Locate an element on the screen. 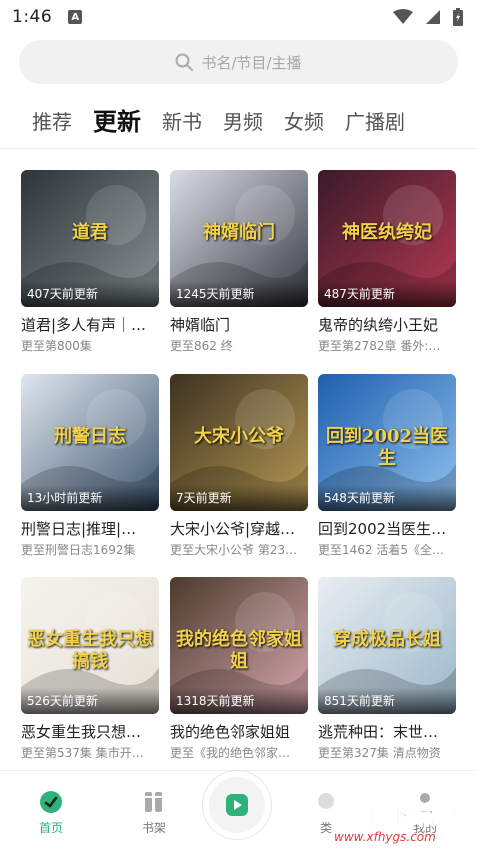  status-bar: 1:46 A is located at coordinates (238, 17).